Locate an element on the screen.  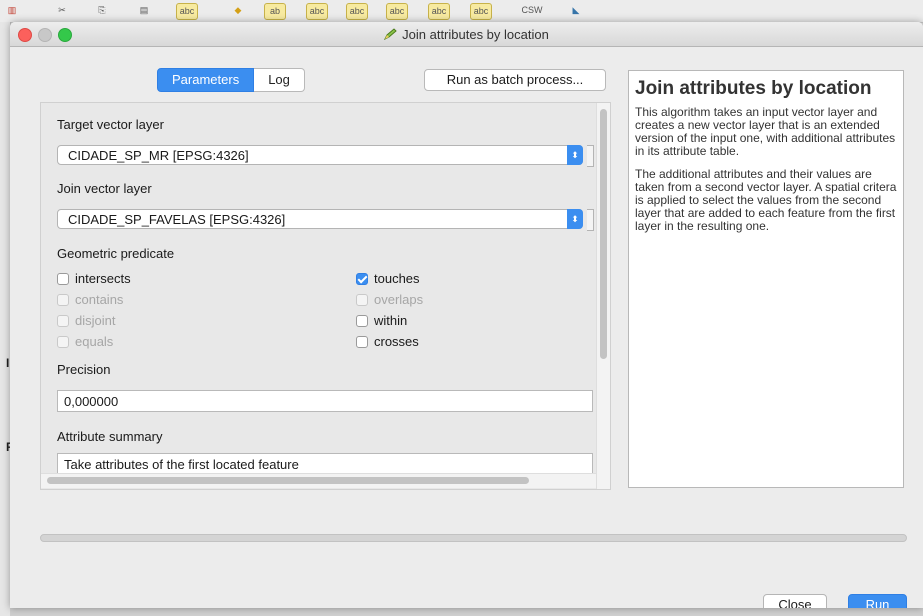
horizontal-scrollbar is located at coordinates (318, 480).